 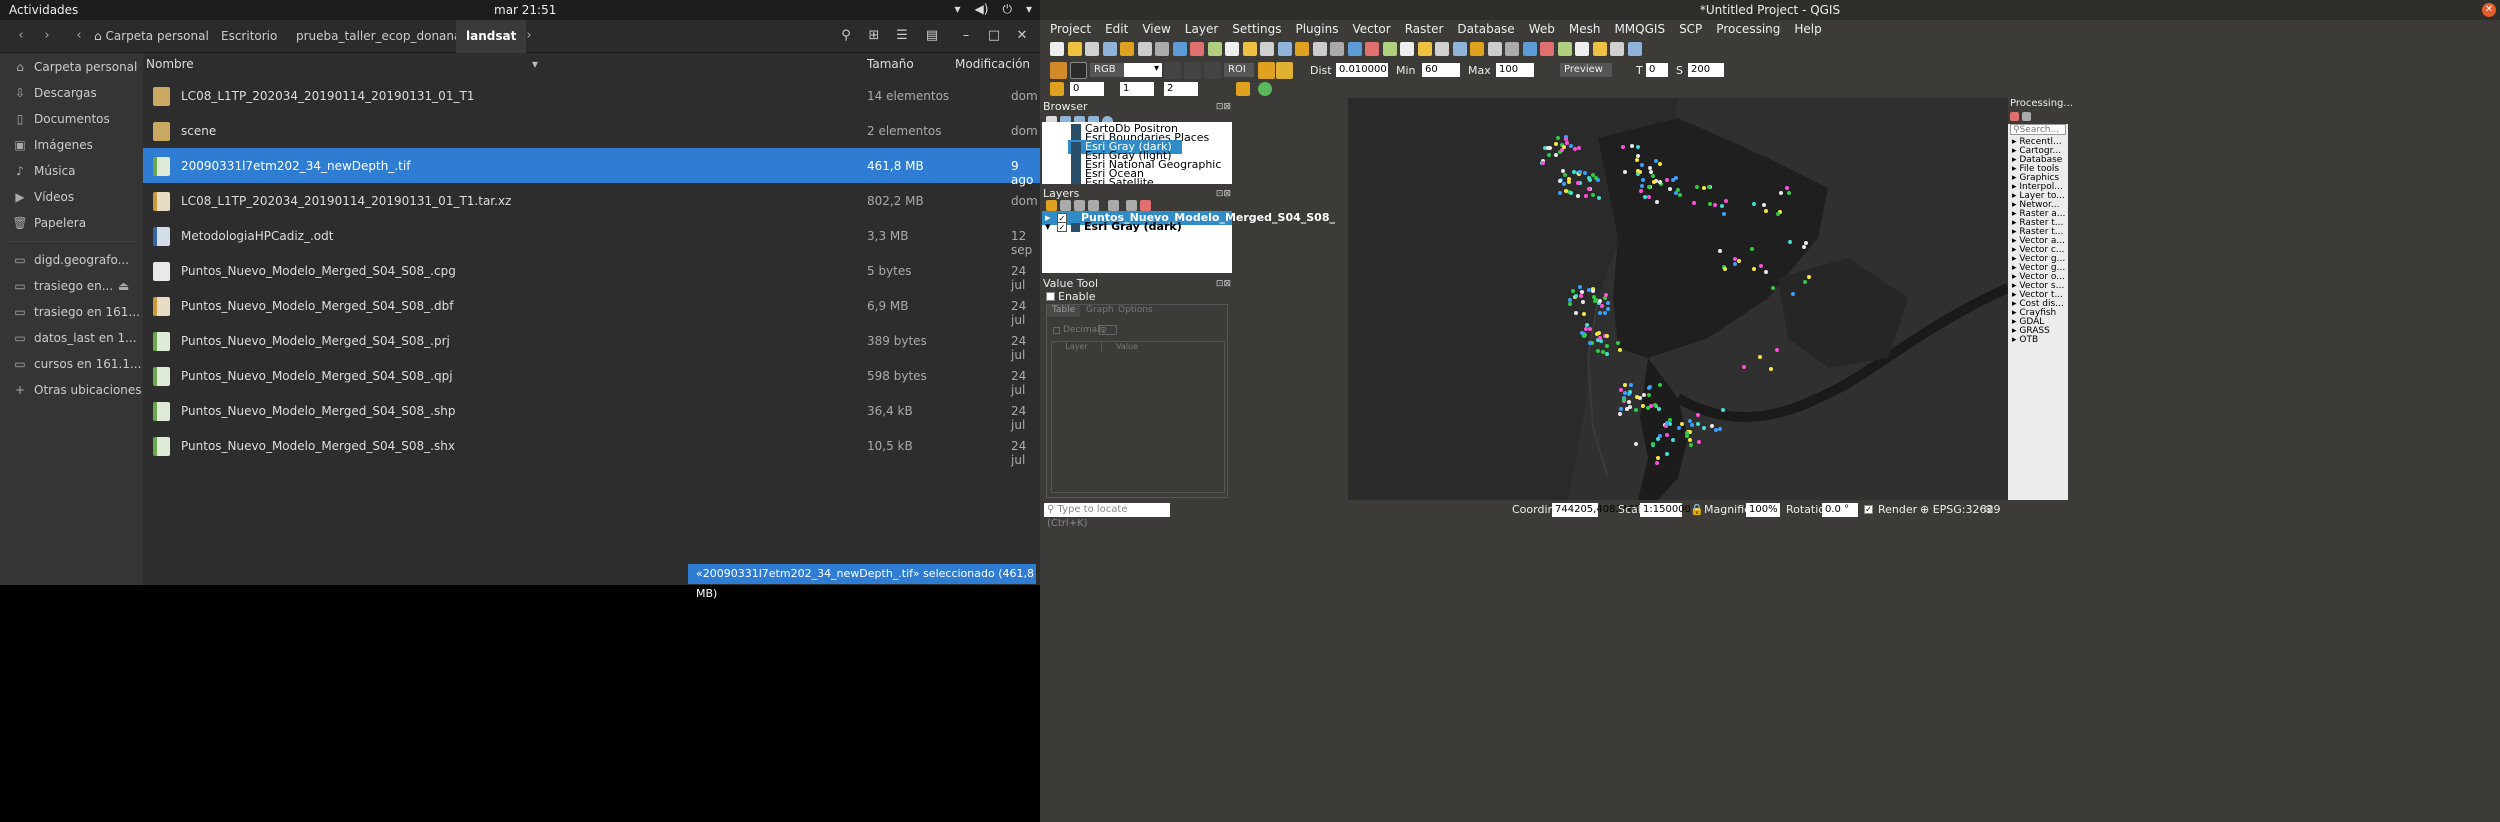 I want to click on menu-database: Database, so click(x=1485, y=29).